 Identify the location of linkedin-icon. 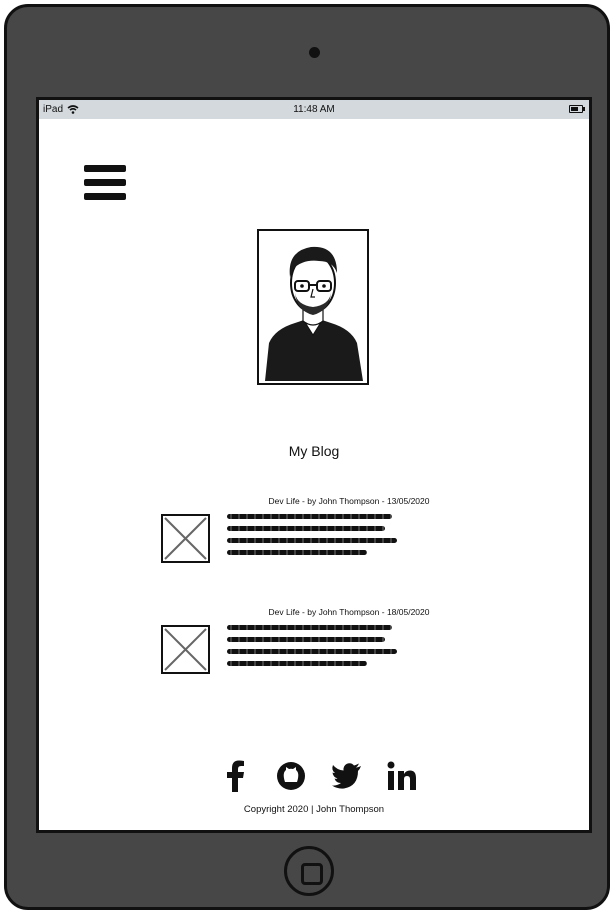
(402, 776).